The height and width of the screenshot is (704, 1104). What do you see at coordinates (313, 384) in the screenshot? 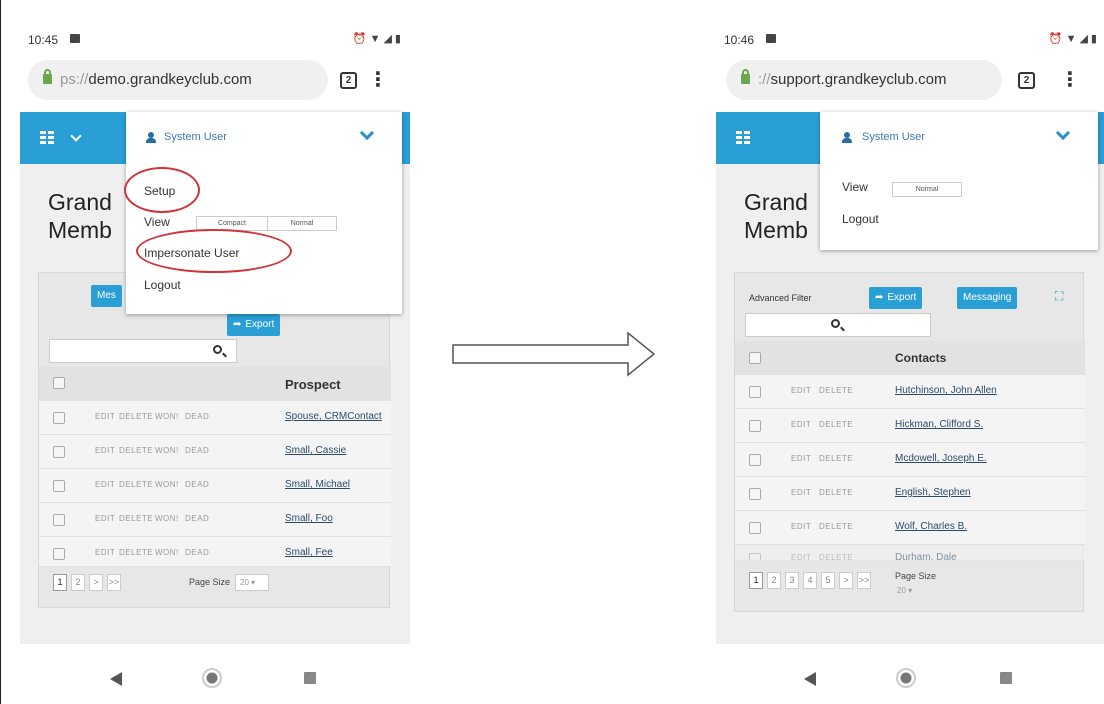
I see `column-header-prospect: Prospect` at bounding box center [313, 384].